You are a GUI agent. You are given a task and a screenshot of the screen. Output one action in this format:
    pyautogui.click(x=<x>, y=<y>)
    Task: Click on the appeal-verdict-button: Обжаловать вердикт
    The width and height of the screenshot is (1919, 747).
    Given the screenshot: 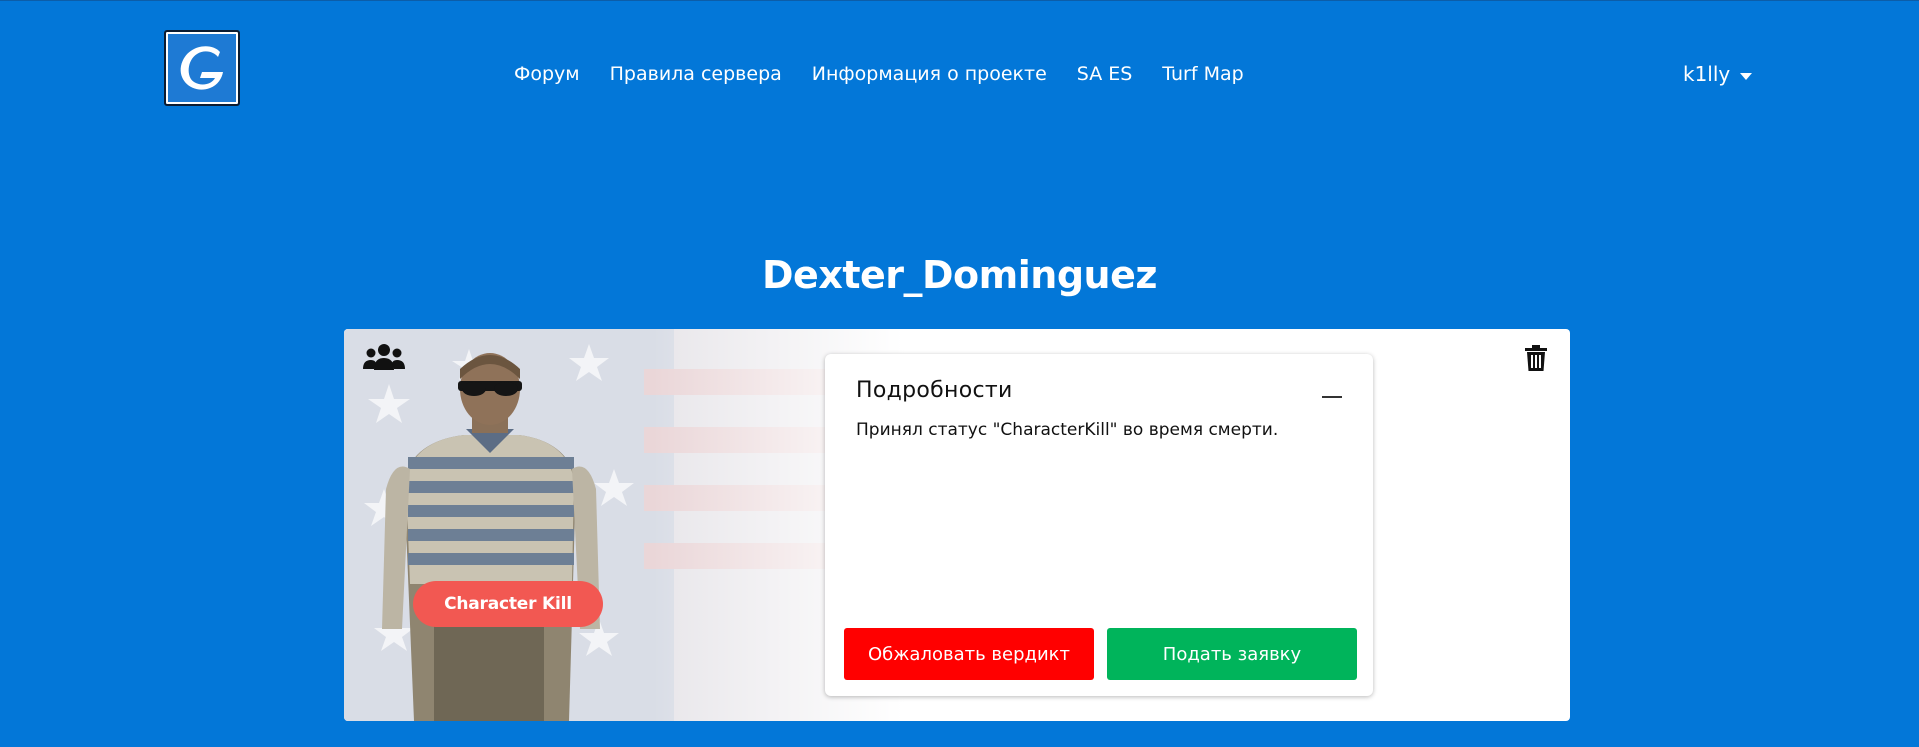 What is the action you would take?
    pyautogui.click(x=969, y=654)
    